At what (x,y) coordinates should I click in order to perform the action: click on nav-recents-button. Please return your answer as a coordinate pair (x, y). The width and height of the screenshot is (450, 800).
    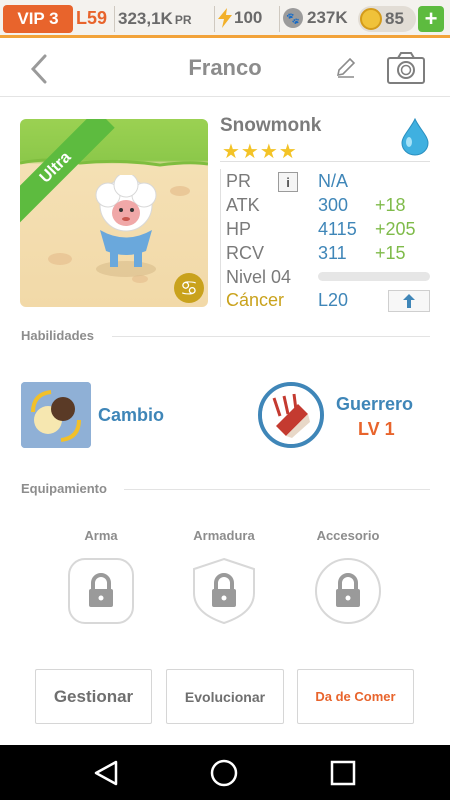
    Looking at the image, I should click on (343, 773).